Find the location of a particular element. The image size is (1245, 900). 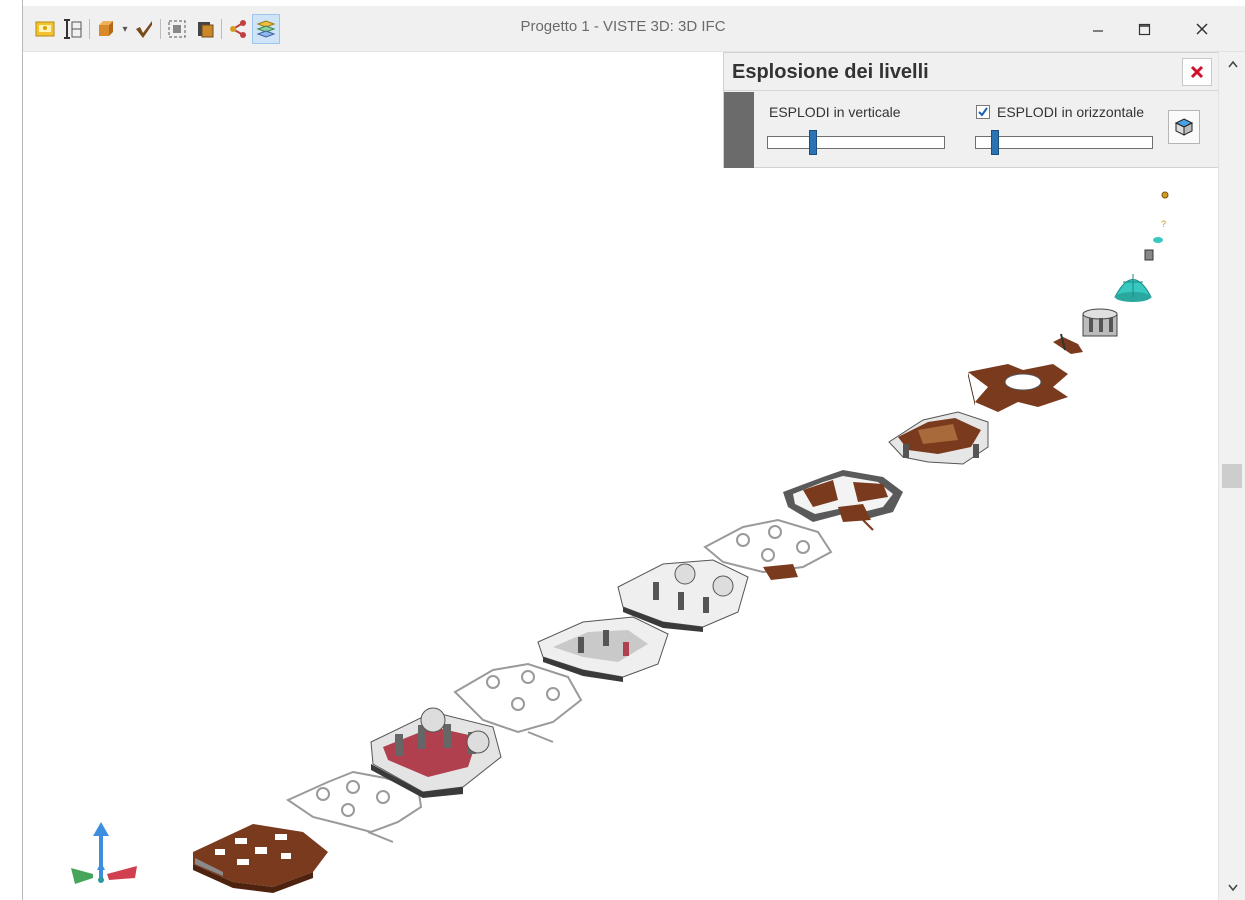

vertical-scrollbar is located at coordinates (1231, 476).